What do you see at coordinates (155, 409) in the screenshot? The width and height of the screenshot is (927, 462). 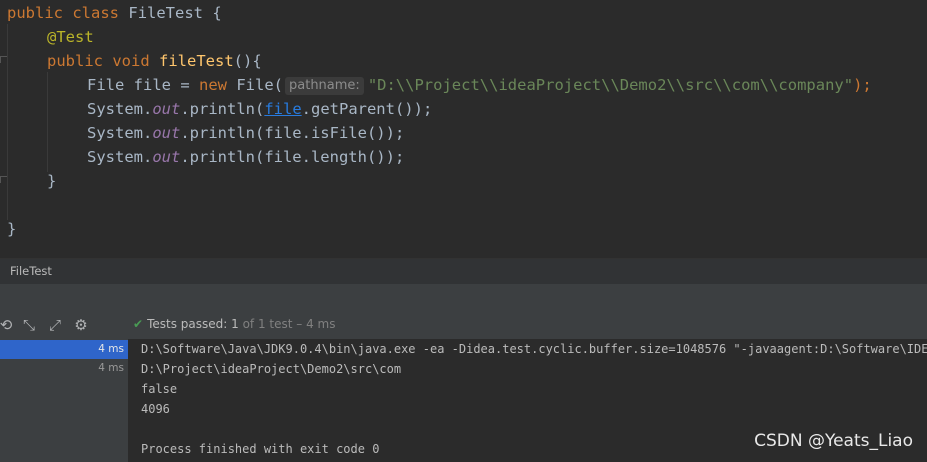 I see `console-line: 4096` at bounding box center [155, 409].